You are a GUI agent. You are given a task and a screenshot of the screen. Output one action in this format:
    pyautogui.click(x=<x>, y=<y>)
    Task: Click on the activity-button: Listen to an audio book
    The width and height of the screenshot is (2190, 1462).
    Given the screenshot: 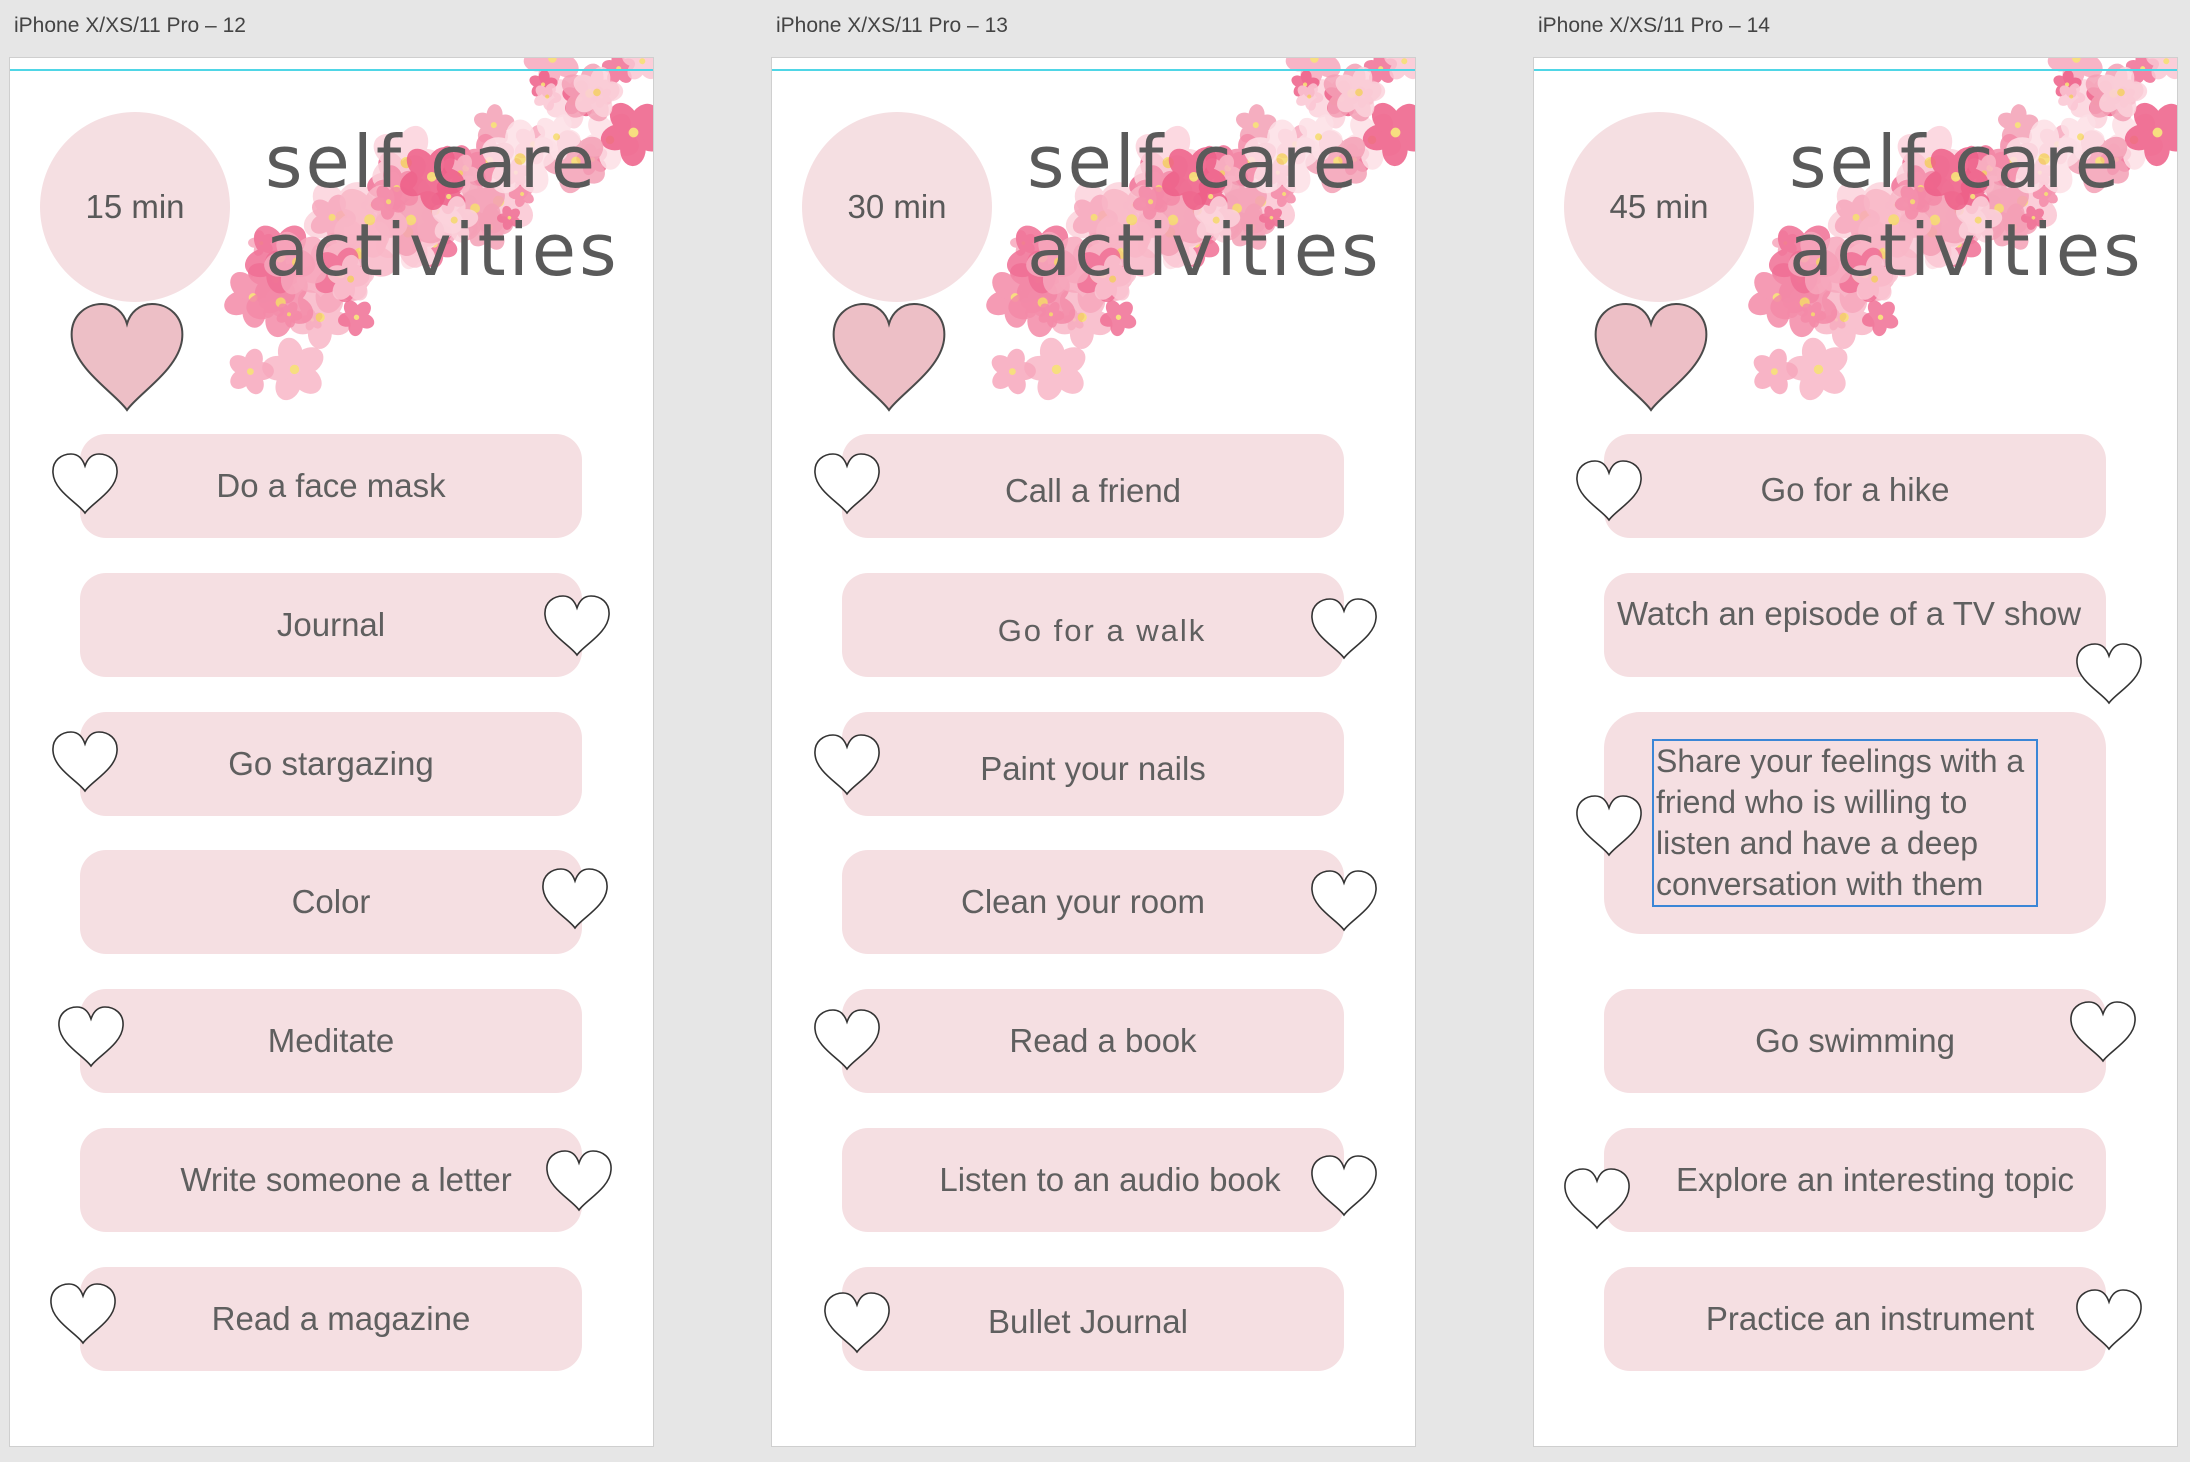 What is the action you would take?
    pyautogui.click(x=1093, y=1180)
    